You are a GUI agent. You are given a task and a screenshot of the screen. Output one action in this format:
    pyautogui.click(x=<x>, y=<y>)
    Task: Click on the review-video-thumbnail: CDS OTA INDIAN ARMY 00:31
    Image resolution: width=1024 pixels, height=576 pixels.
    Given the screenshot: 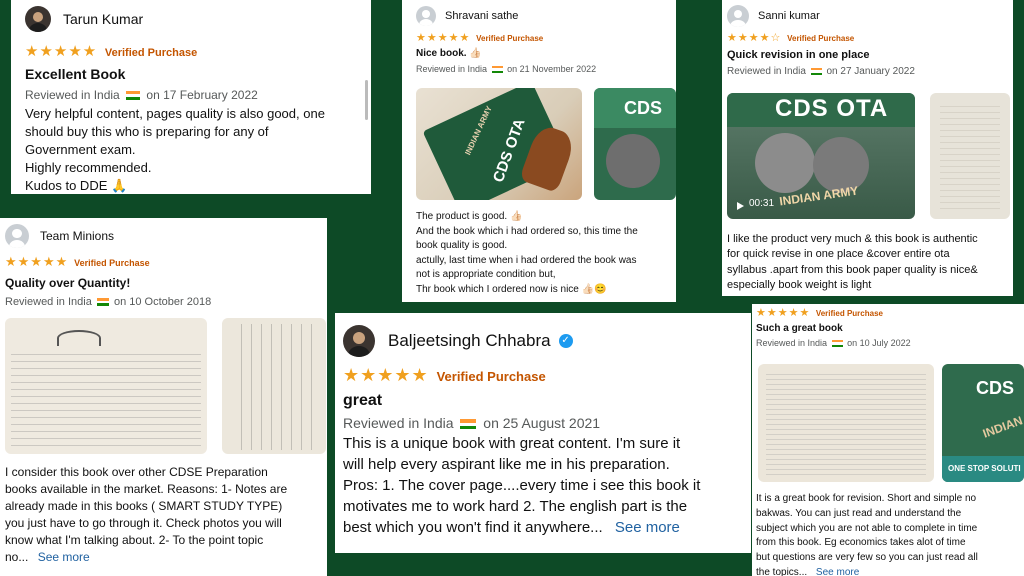 What is the action you would take?
    pyautogui.click(x=821, y=156)
    